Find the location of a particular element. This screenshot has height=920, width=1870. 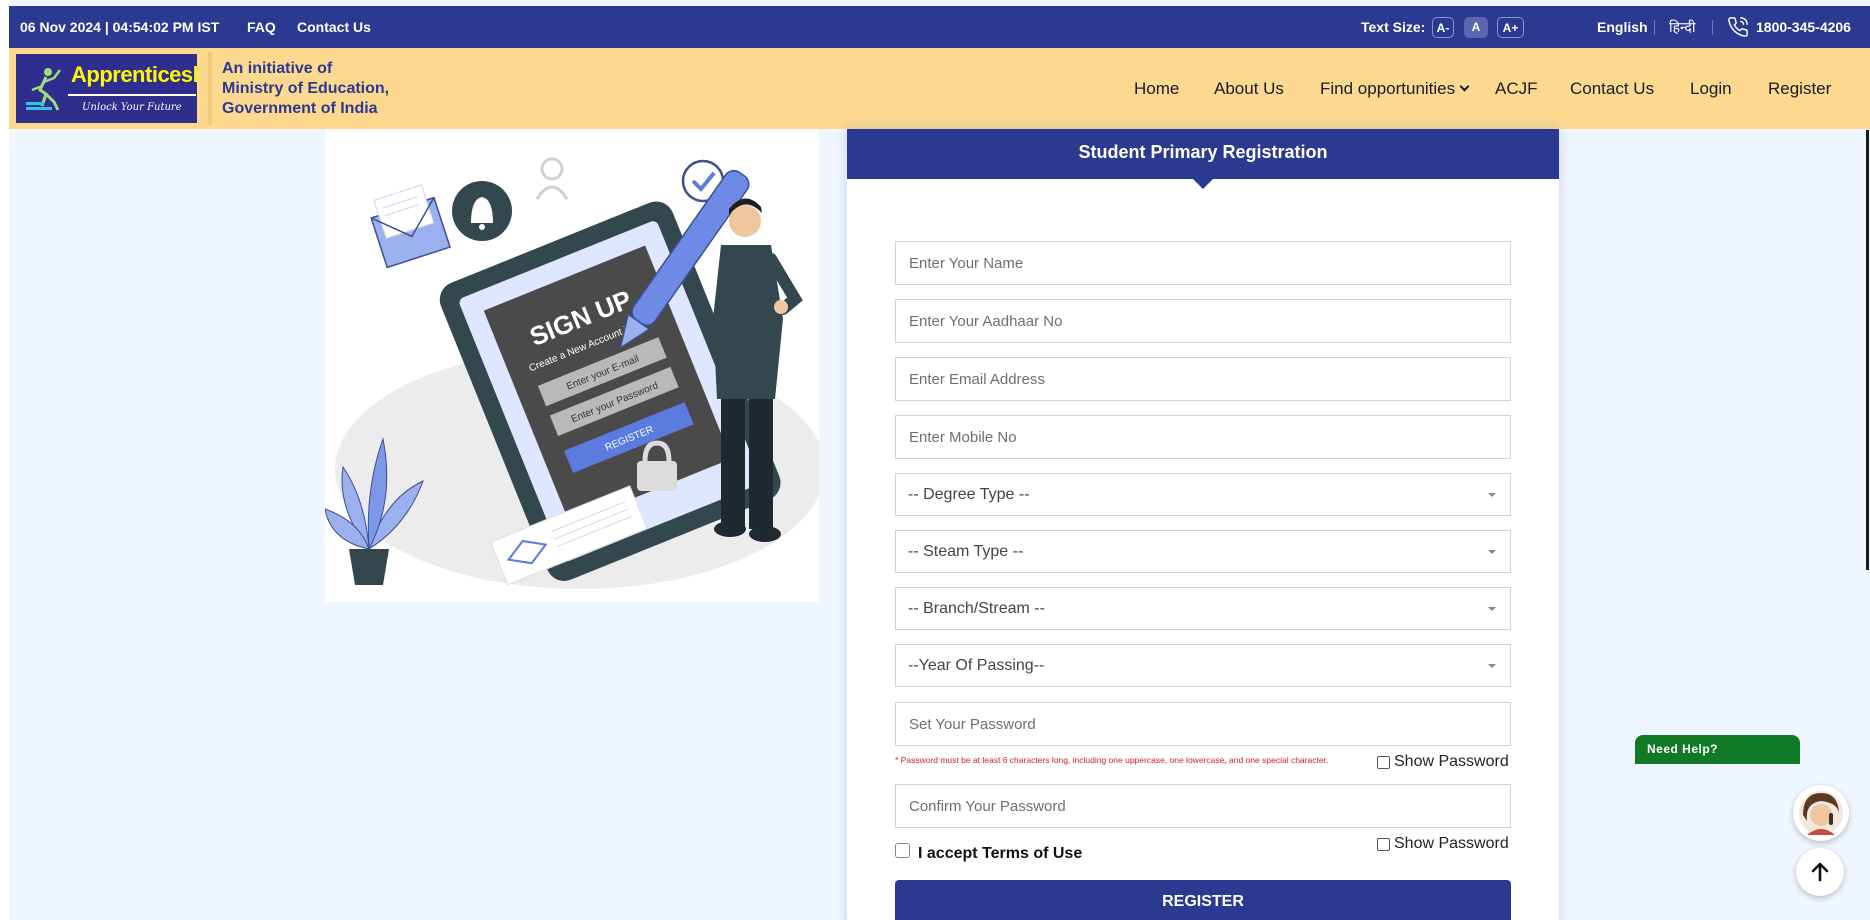

email-input is located at coordinates (1203, 379).